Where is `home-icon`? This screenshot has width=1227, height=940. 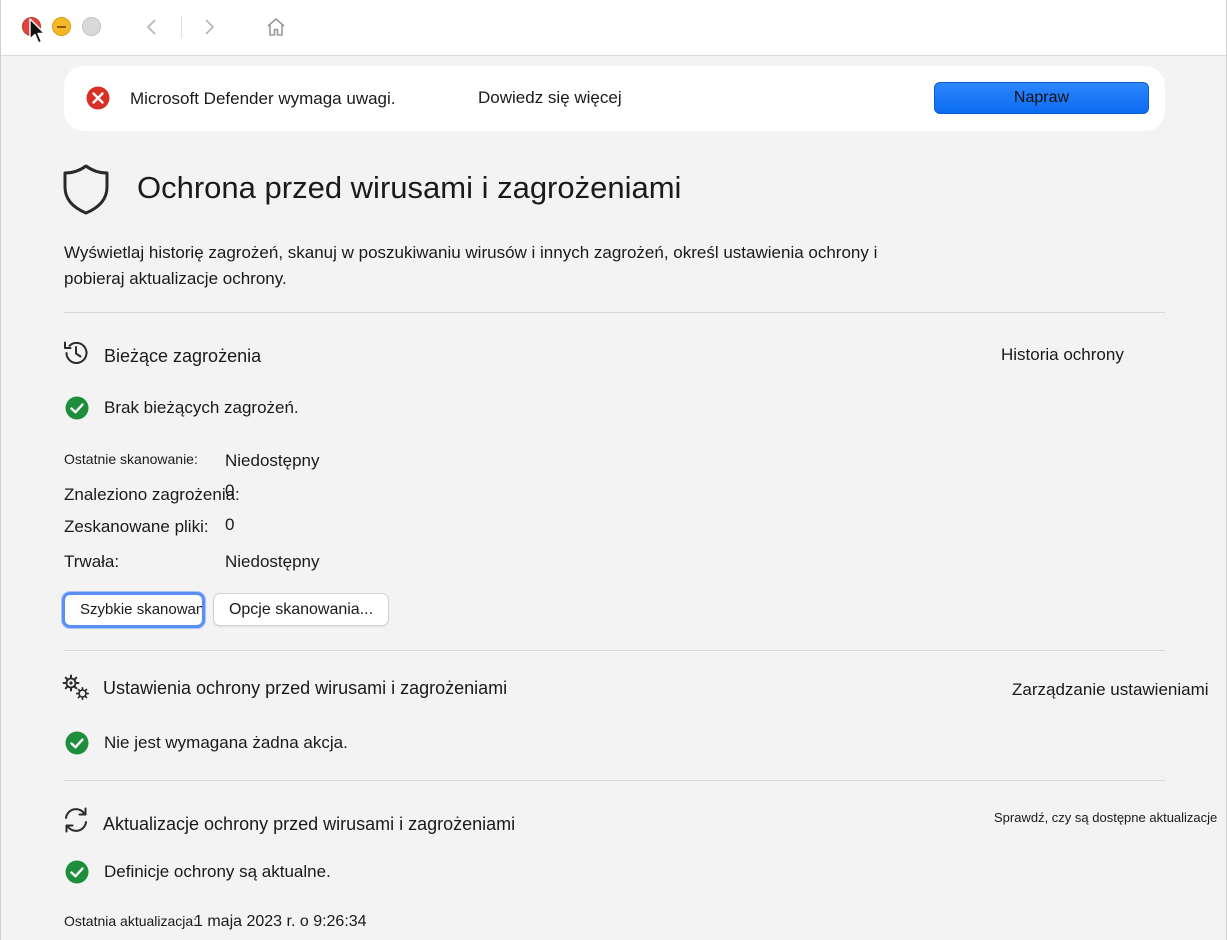
home-icon is located at coordinates (276, 27).